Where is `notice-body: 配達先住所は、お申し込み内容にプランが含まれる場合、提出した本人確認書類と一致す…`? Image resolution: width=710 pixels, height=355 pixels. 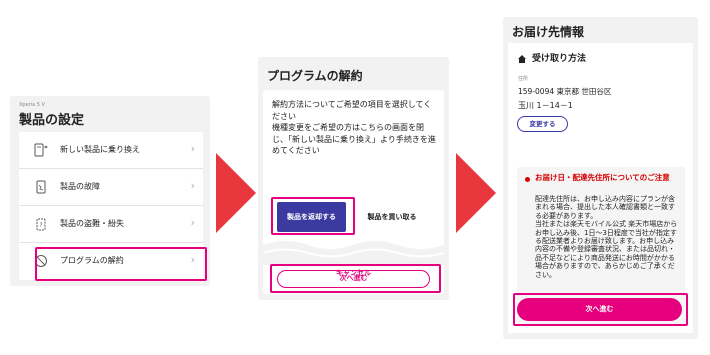 notice-body: 配達先住所は、お申し込み内容にプランが含まれる場合、提出した本人確認書類と一致す… is located at coordinates (606, 237).